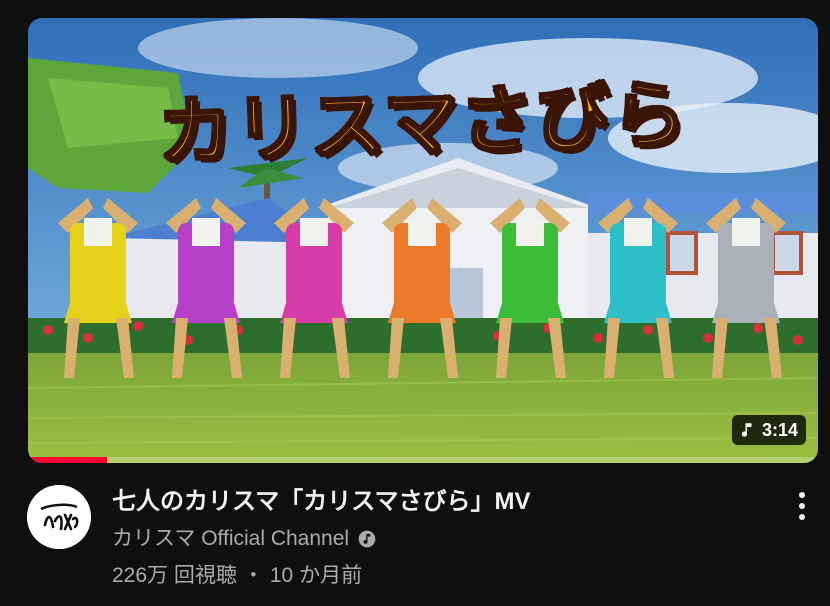 This screenshot has width=830, height=606. What do you see at coordinates (432, 502) in the screenshot?
I see `video-title: 七人のカリスマ「カリスマさびら」MV` at bounding box center [432, 502].